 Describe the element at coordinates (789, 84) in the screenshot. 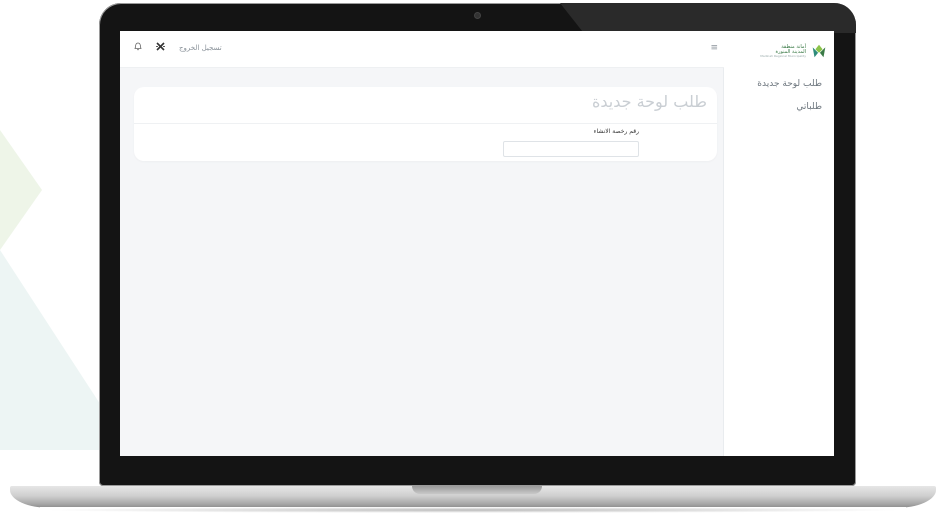

I see `sidebar-item-new-plate-request: طلب لوحة جديدة` at that location.